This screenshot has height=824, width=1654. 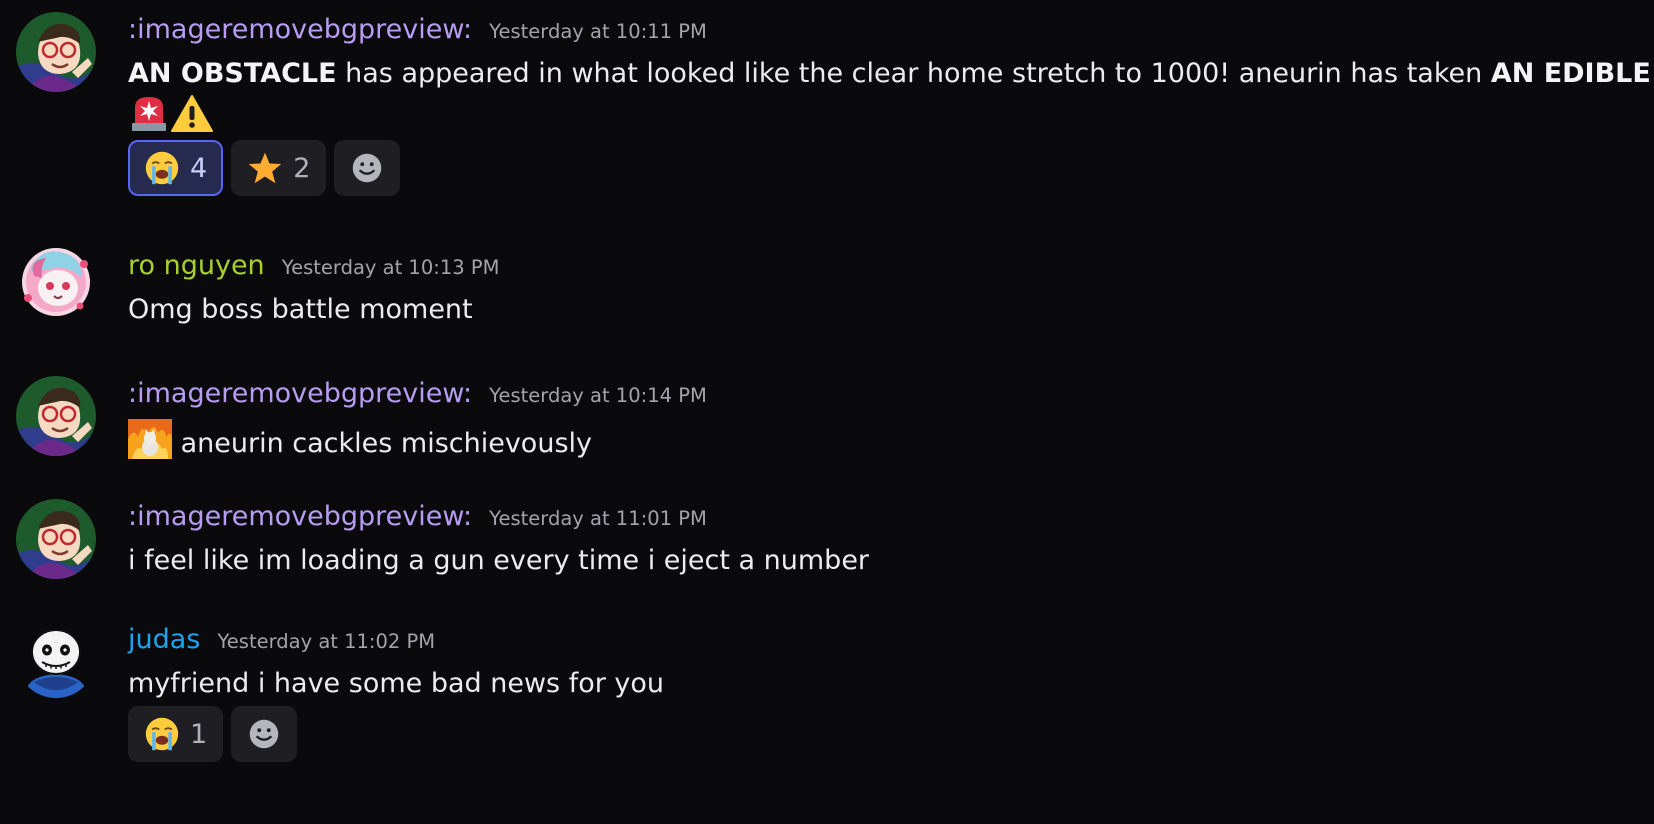 I want to click on message-text-part: aneurin cackles mischievously, so click(x=382, y=443).